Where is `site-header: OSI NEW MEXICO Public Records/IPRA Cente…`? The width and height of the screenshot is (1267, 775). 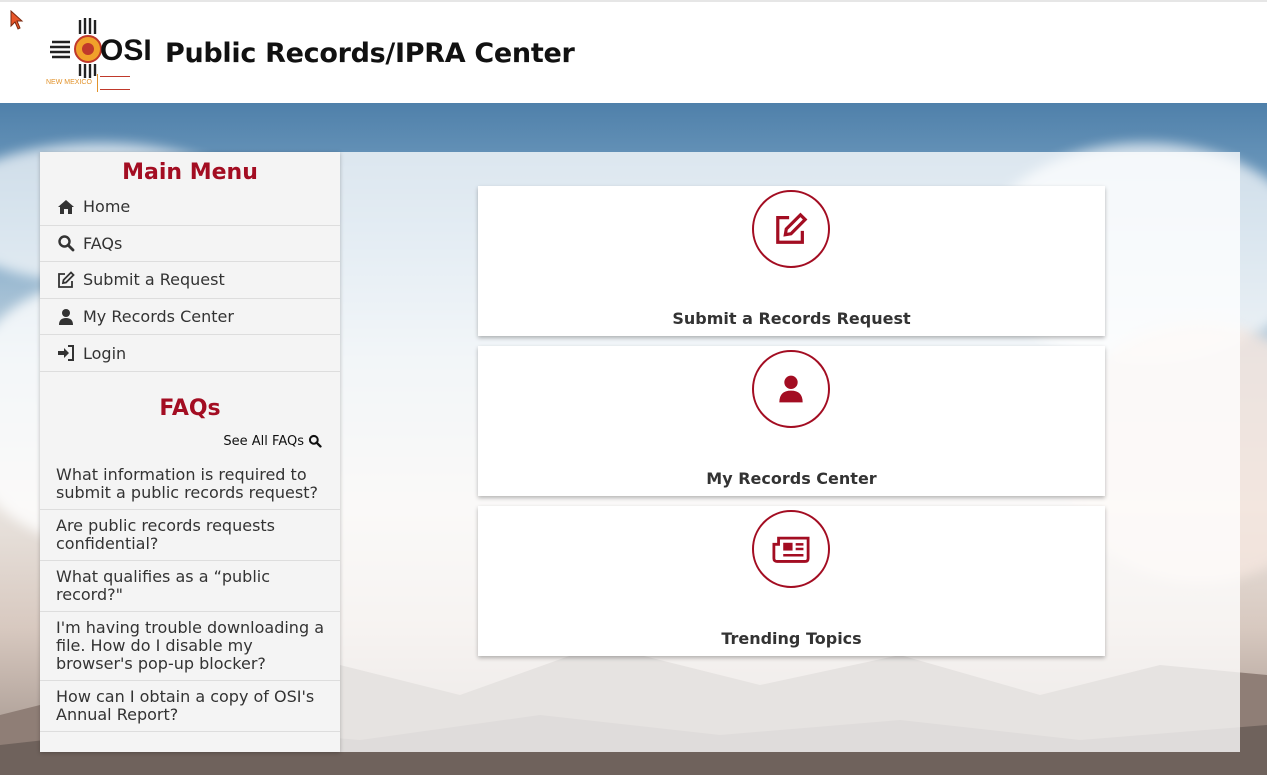 site-header: OSI NEW MEXICO Public Records/IPRA Cente… is located at coordinates (633, 51).